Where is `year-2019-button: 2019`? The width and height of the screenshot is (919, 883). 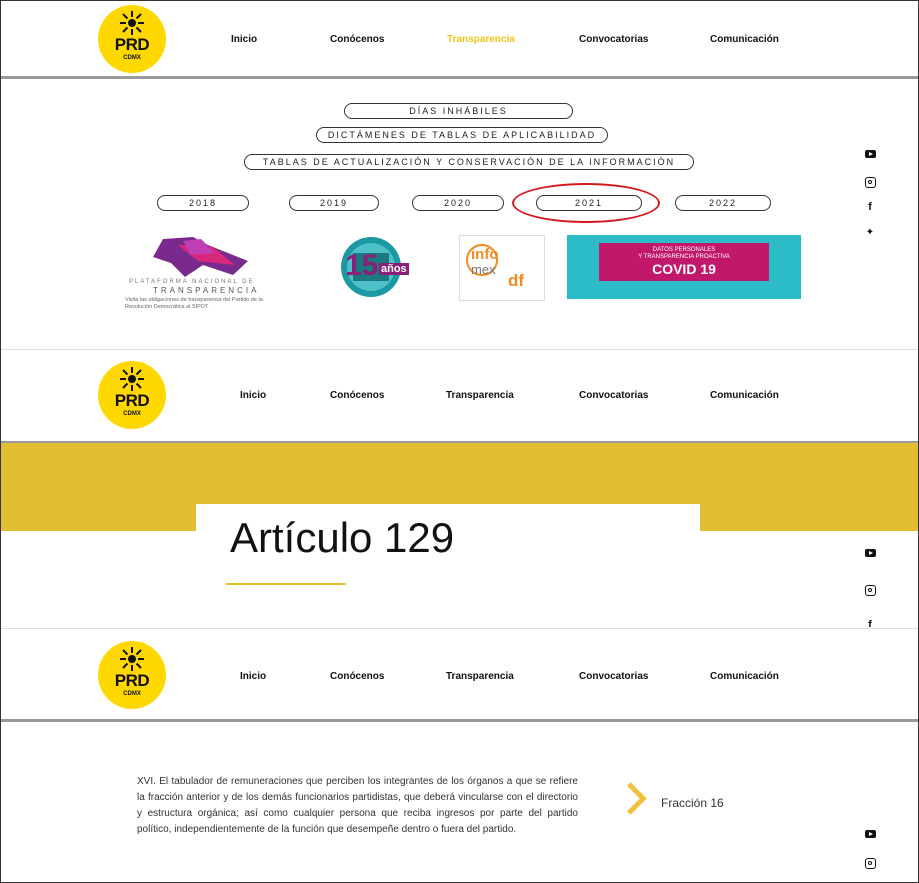 year-2019-button: 2019 is located at coordinates (334, 203).